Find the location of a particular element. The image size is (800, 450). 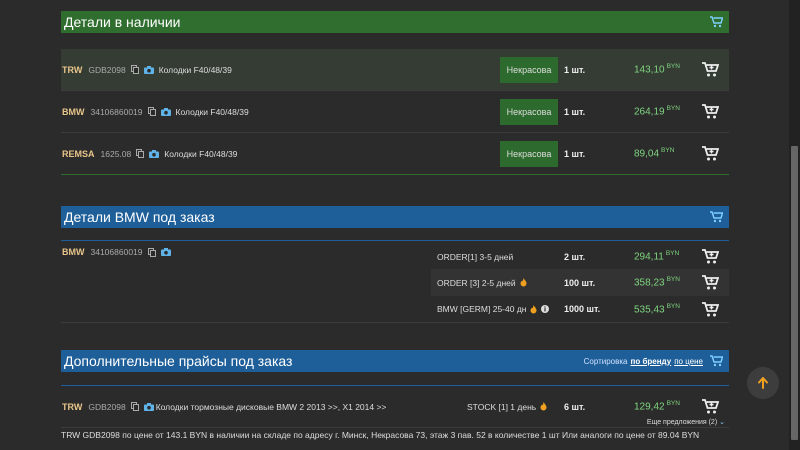

offer-option: STOCK [1] 1 день is located at coordinates (507, 407).